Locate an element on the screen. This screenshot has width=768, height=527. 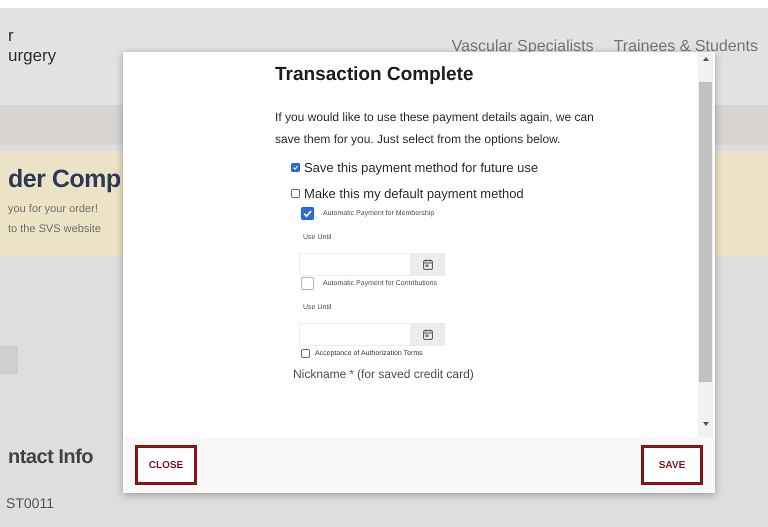
logo-text: urgery is located at coordinates (32, 56).